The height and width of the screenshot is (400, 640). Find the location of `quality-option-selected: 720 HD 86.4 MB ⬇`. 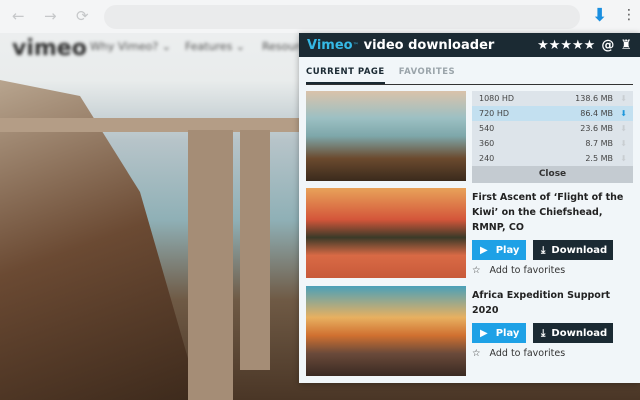

quality-option-selected: 720 HD 86.4 MB ⬇ is located at coordinates (552, 113).